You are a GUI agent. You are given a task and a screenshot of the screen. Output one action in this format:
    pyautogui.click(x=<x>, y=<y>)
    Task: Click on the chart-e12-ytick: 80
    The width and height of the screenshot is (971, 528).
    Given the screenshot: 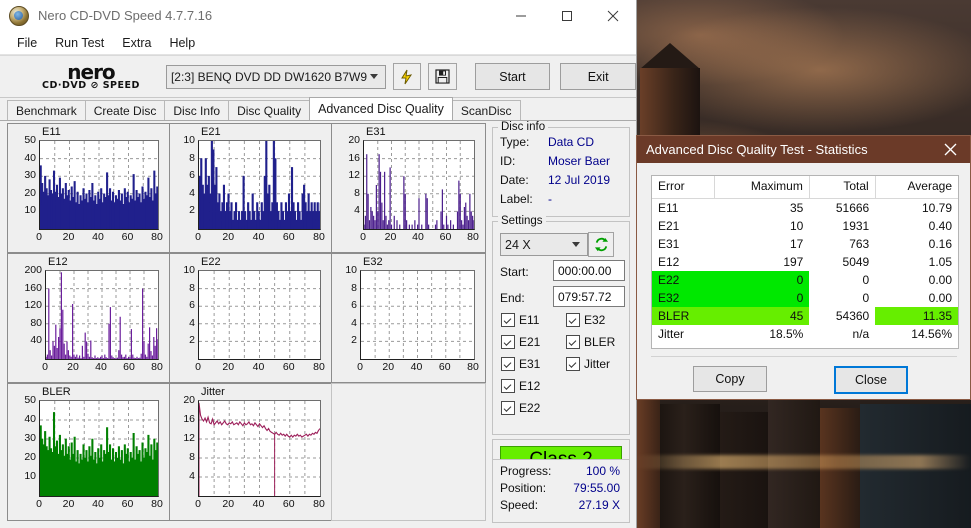 What is the action you would take?
    pyautogui.click(x=36, y=322)
    